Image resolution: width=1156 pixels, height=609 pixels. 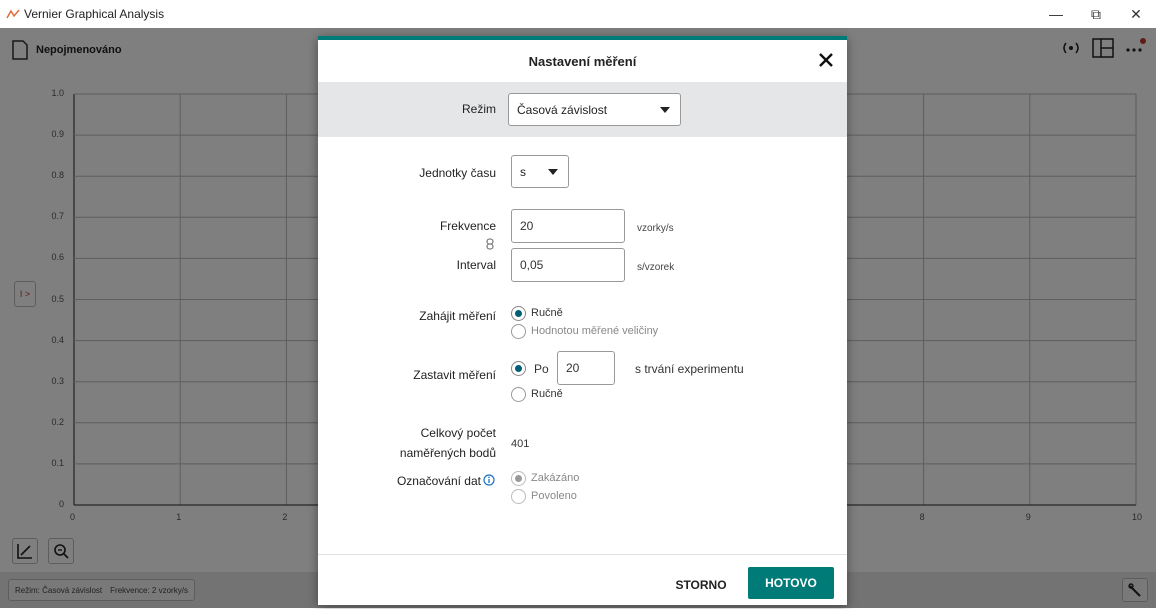 I want to click on tagging-disabled-text: Zakázáno, so click(x=555, y=478).